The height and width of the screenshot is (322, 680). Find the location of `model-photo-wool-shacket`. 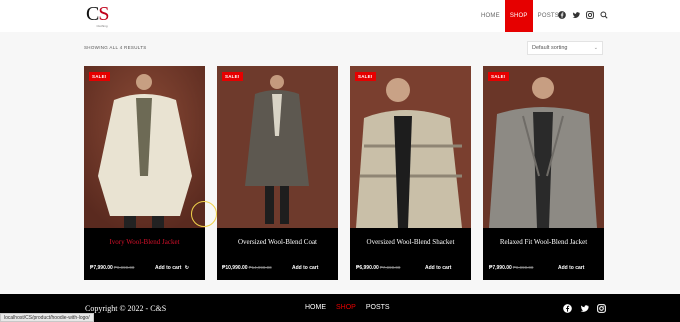

model-photo-wool-shacket is located at coordinates (410, 147).